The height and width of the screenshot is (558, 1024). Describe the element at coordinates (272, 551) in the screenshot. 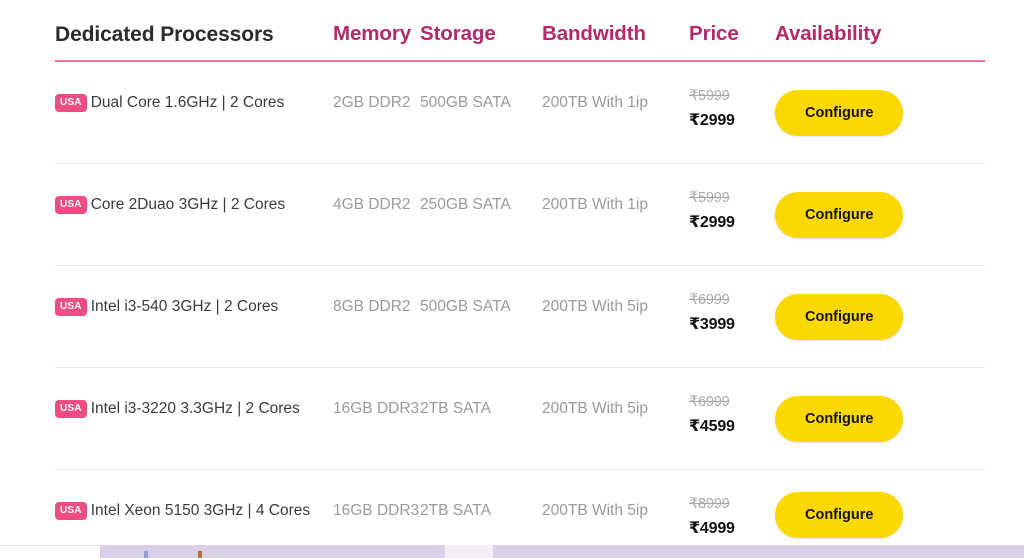

I see `strip-band-mid-left` at that location.